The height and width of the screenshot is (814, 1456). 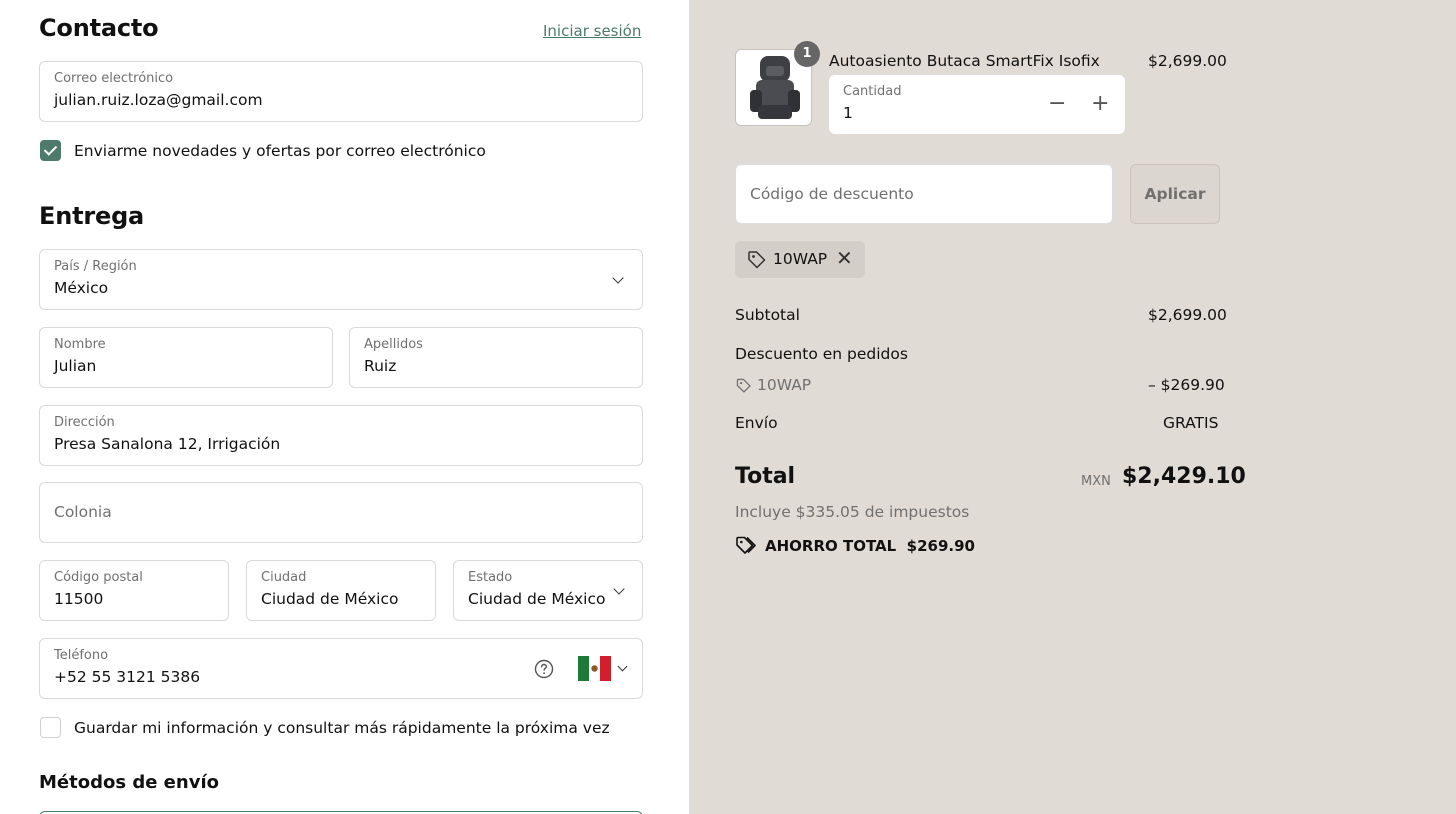 I want to click on subtotal-label: Subtotal, so click(x=767, y=315).